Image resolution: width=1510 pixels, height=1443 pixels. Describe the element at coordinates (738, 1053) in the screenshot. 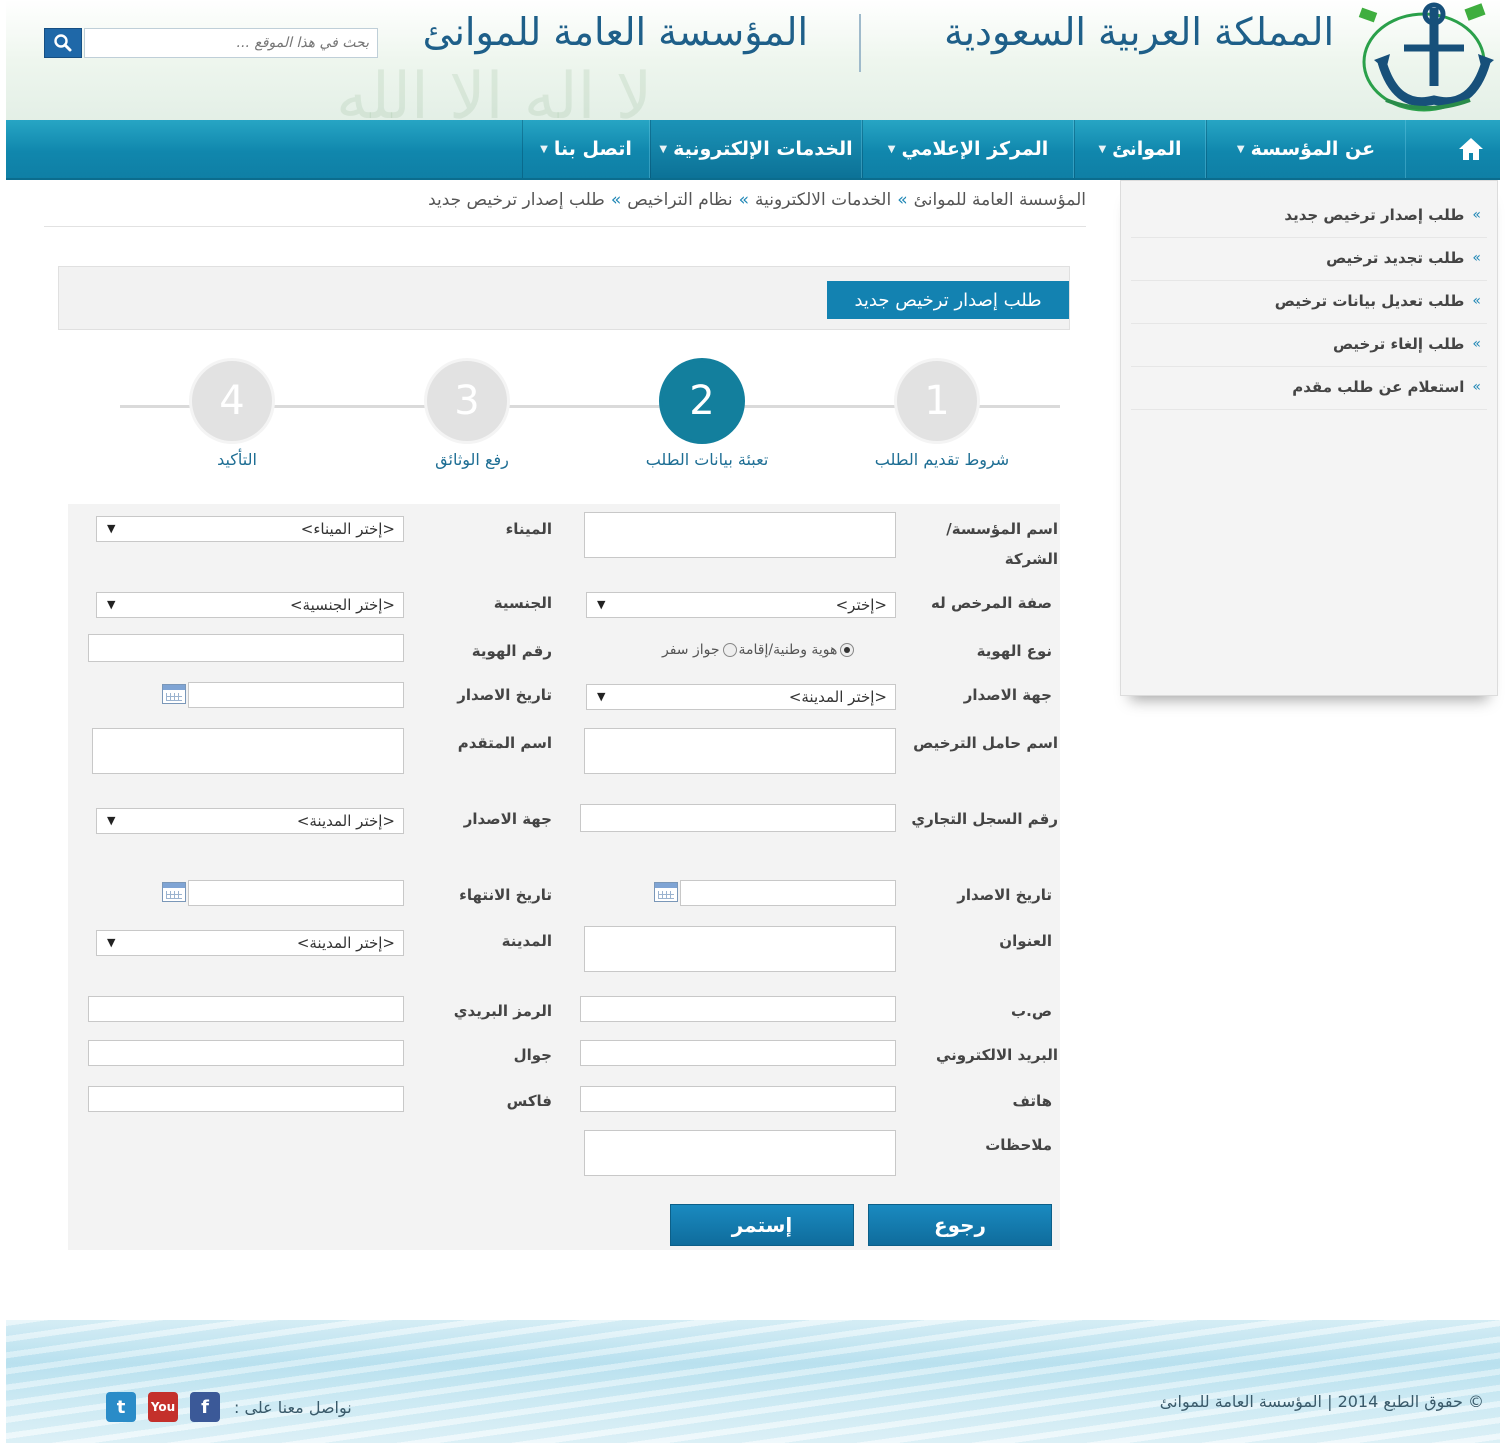

I see `email-input` at that location.